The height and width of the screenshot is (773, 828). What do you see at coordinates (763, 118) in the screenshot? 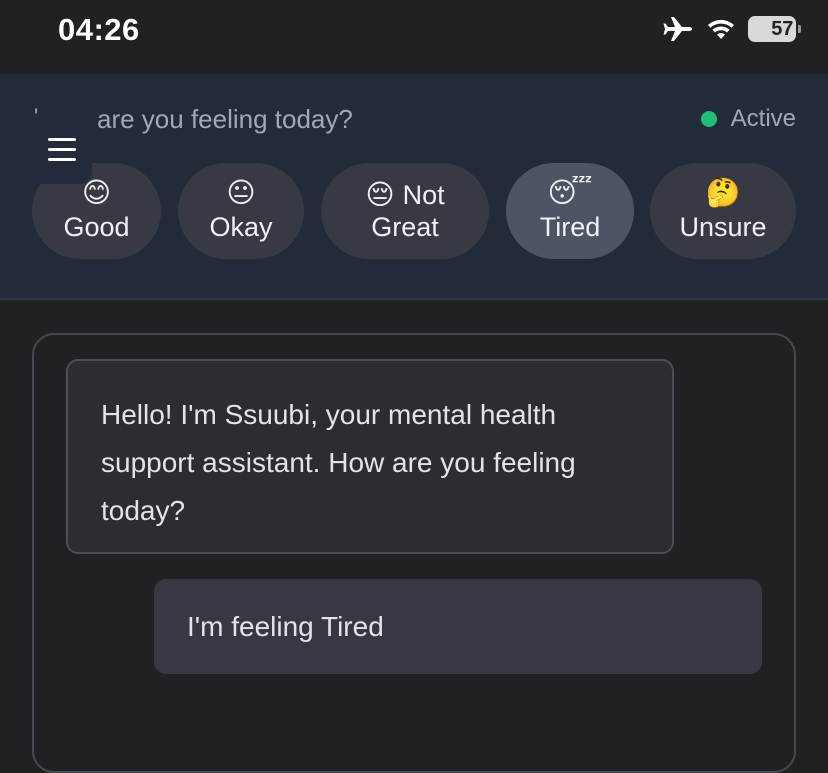
I see `active-status-label: Active` at bounding box center [763, 118].